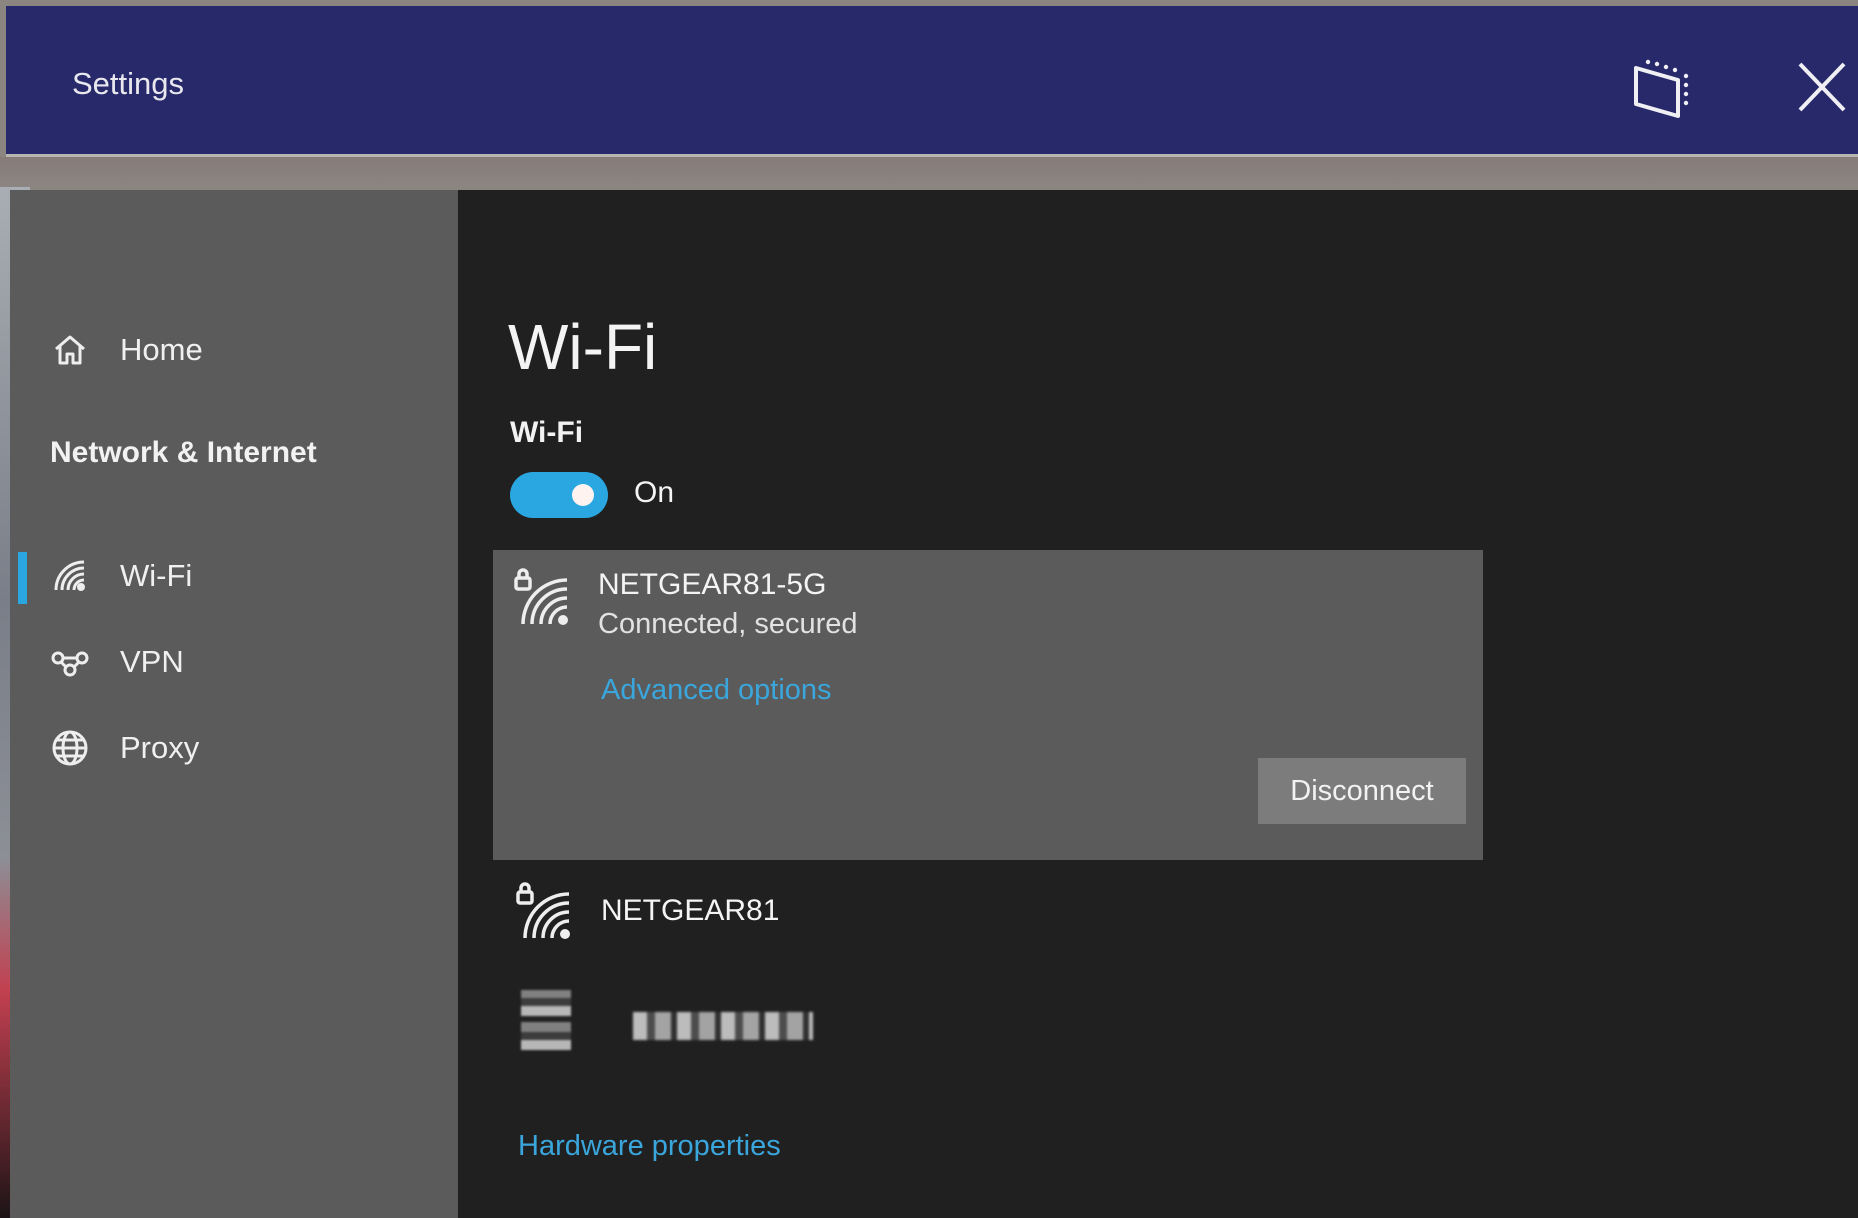 The width and height of the screenshot is (1858, 1218). I want to click on window-title: Settings, so click(128, 83).